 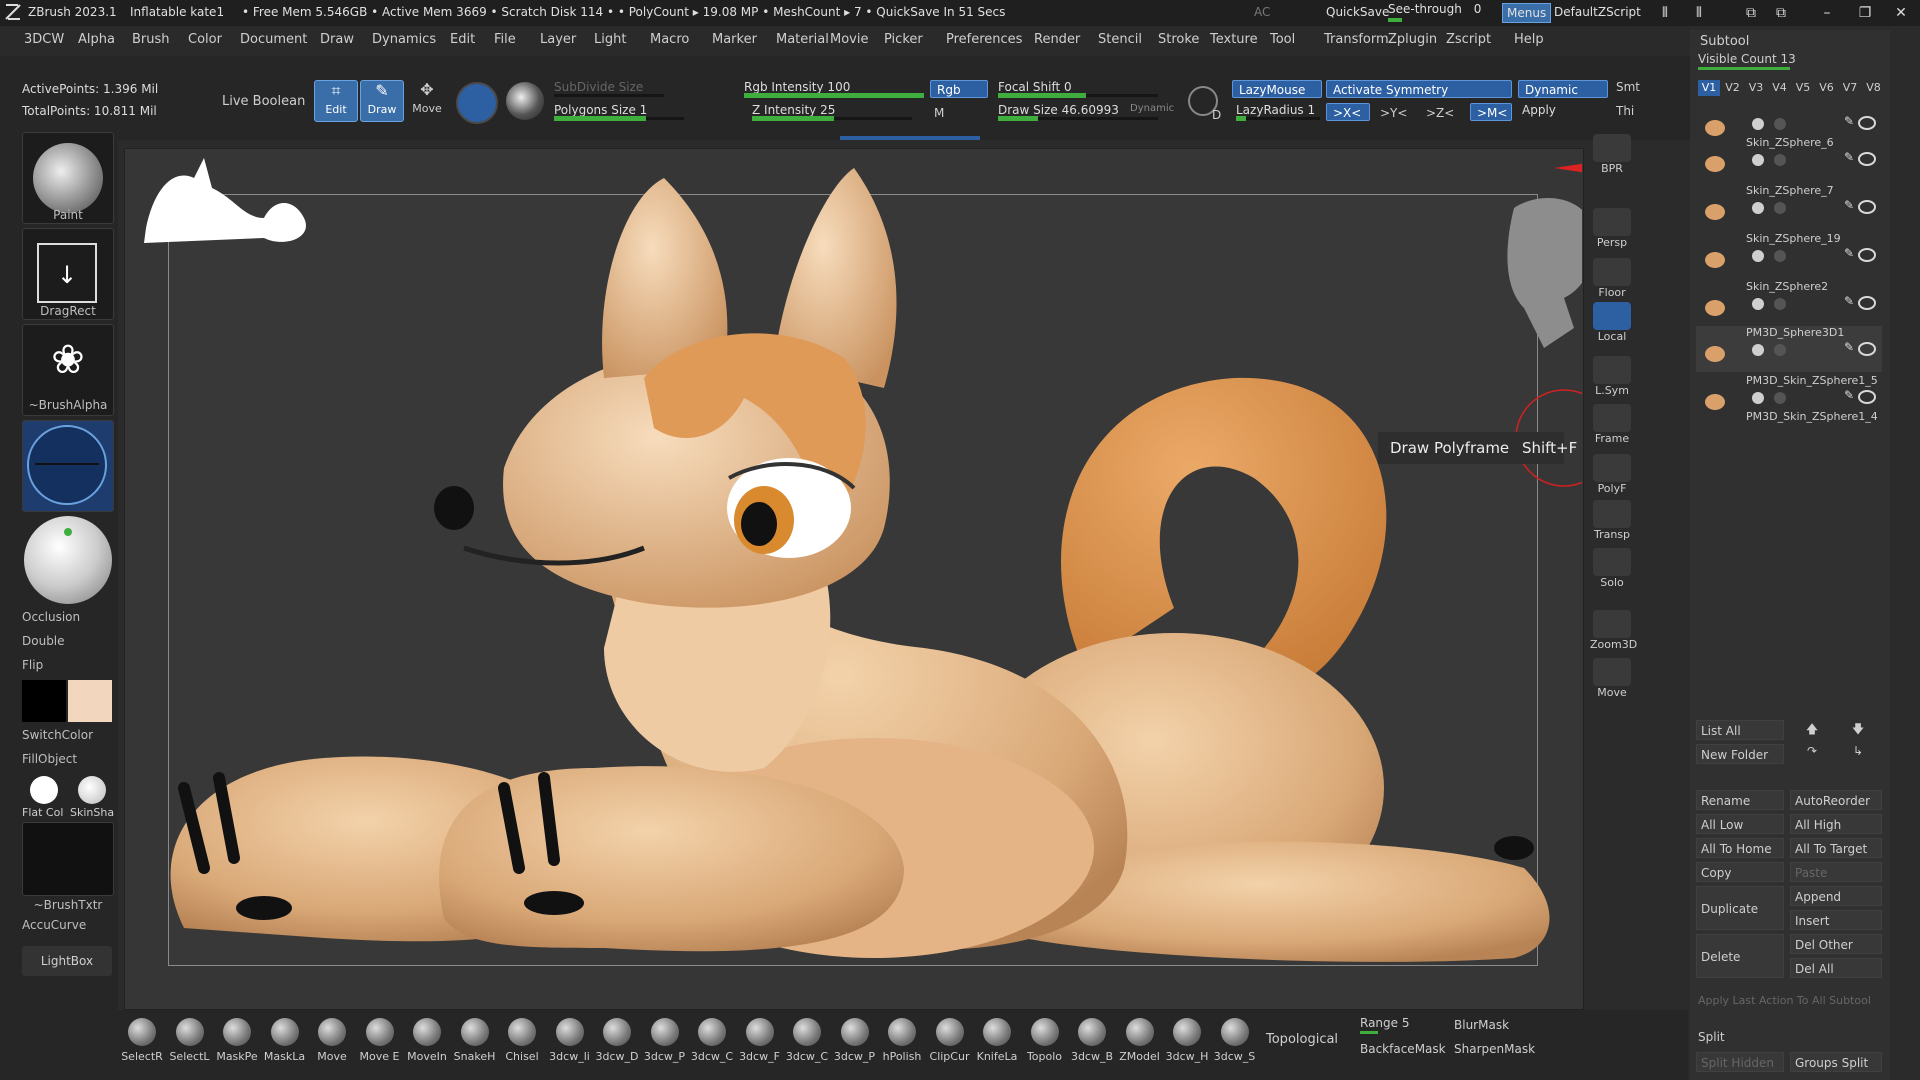 What do you see at coordinates (1419, 89) in the screenshot?
I see `activate-symmetry-button: Activate Symmetry` at bounding box center [1419, 89].